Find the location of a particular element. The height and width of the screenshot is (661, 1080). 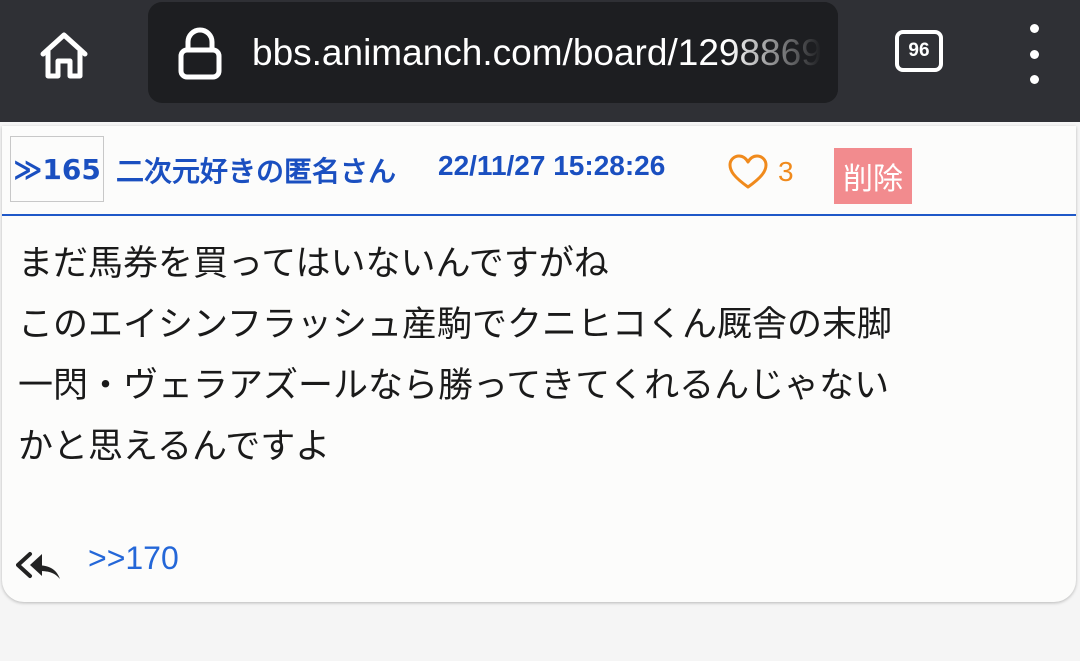

more-menu-button is located at coordinates (1034, 54).